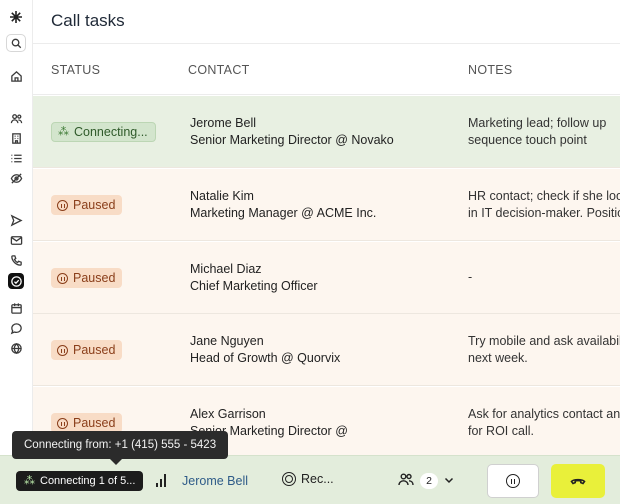 The height and width of the screenshot is (504, 620). I want to click on notes-cell: Try mobile and ask availabili next week., so click(544, 349).